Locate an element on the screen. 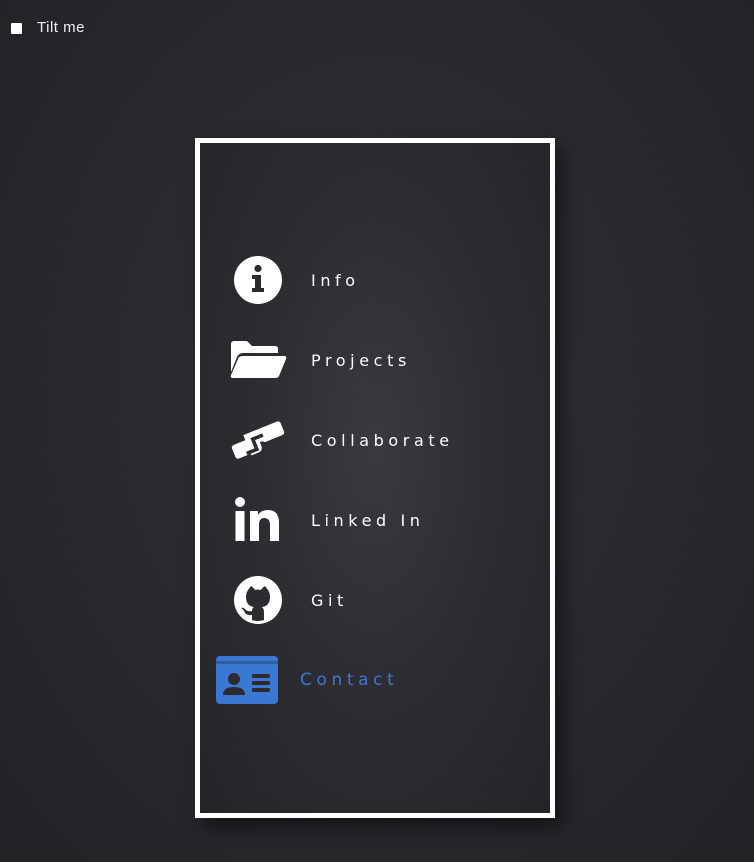  tilt-label: Tilt me is located at coordinates (61, 27).